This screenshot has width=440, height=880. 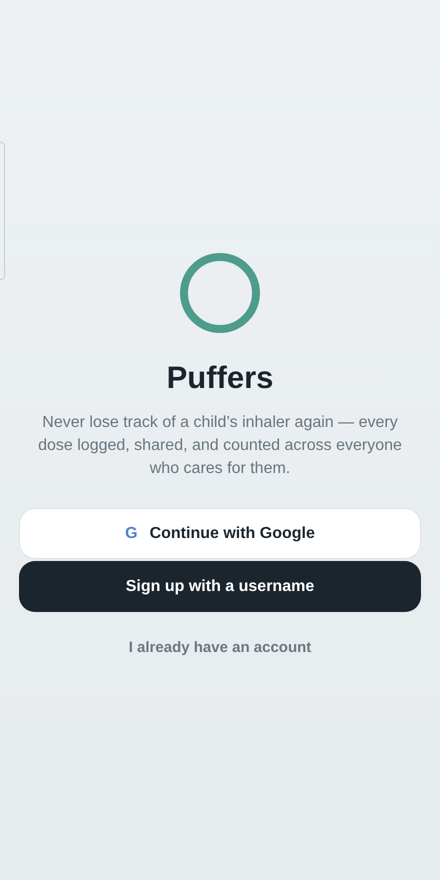 I want to click on tagline: Never lose track of a child’s inhaler again — every dose logged, shared, and counted across everyone who cares for them., so click(x=220, y=446).